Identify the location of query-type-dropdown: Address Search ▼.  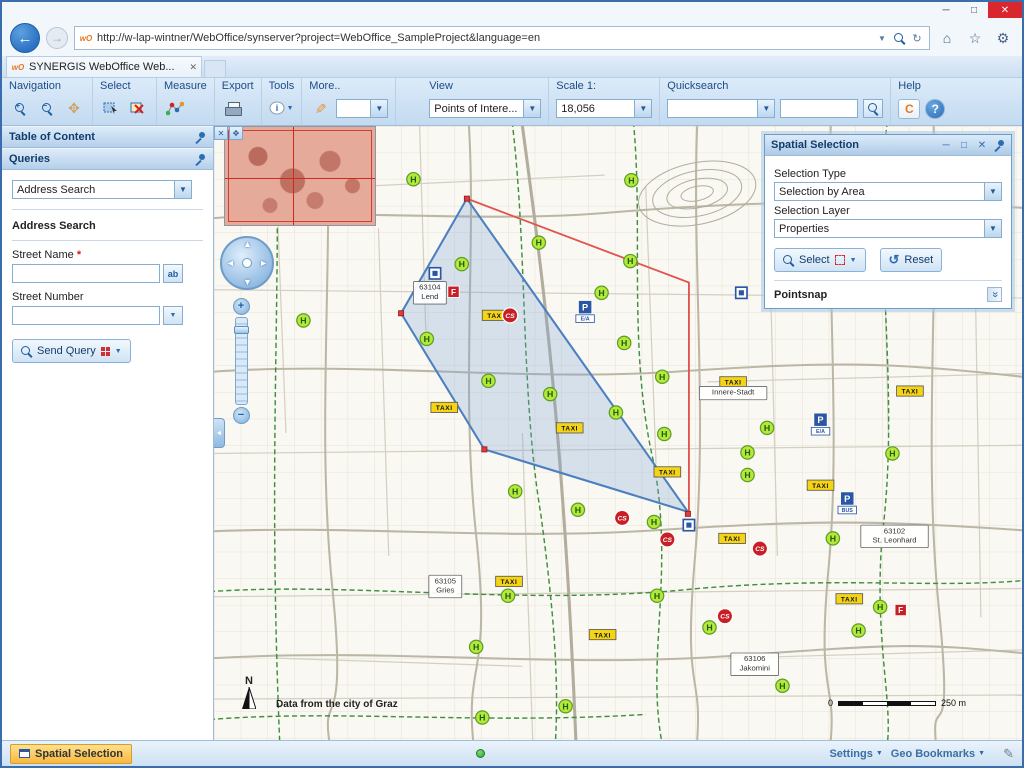
(102, 189).